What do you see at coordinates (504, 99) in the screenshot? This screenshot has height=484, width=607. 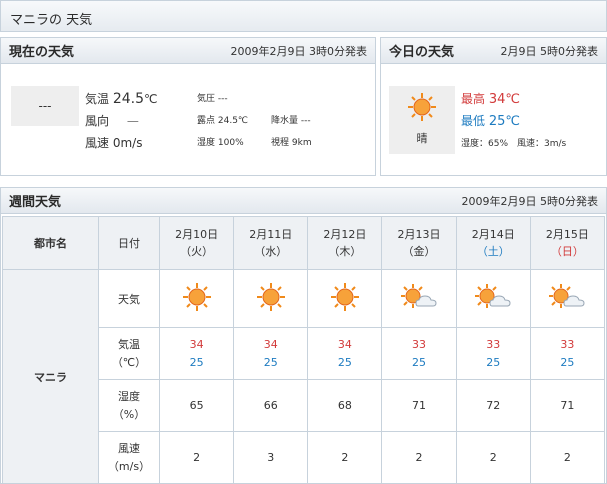 I see `high-temp-value: 34℃` at bounding box center [504, 99].